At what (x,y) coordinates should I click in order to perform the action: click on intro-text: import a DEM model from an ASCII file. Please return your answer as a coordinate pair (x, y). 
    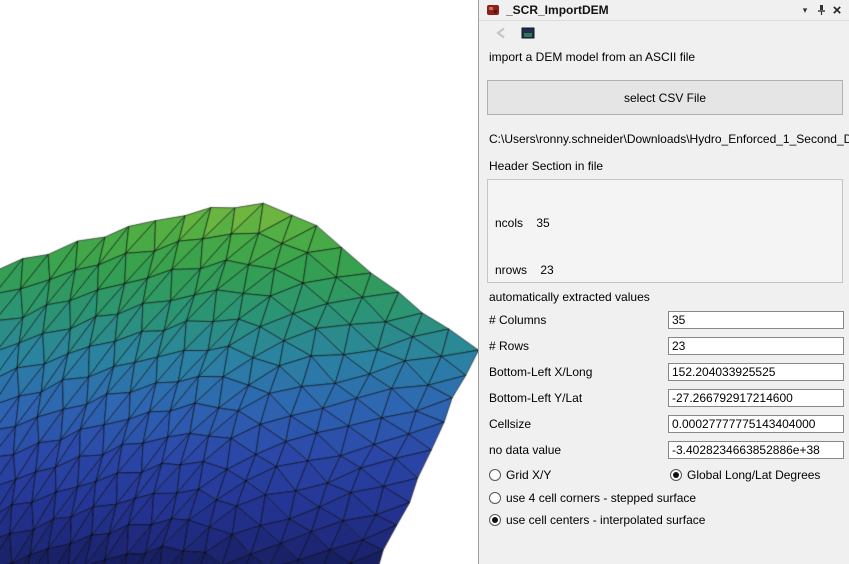
    Looking at the image, I should click on (592, 57).